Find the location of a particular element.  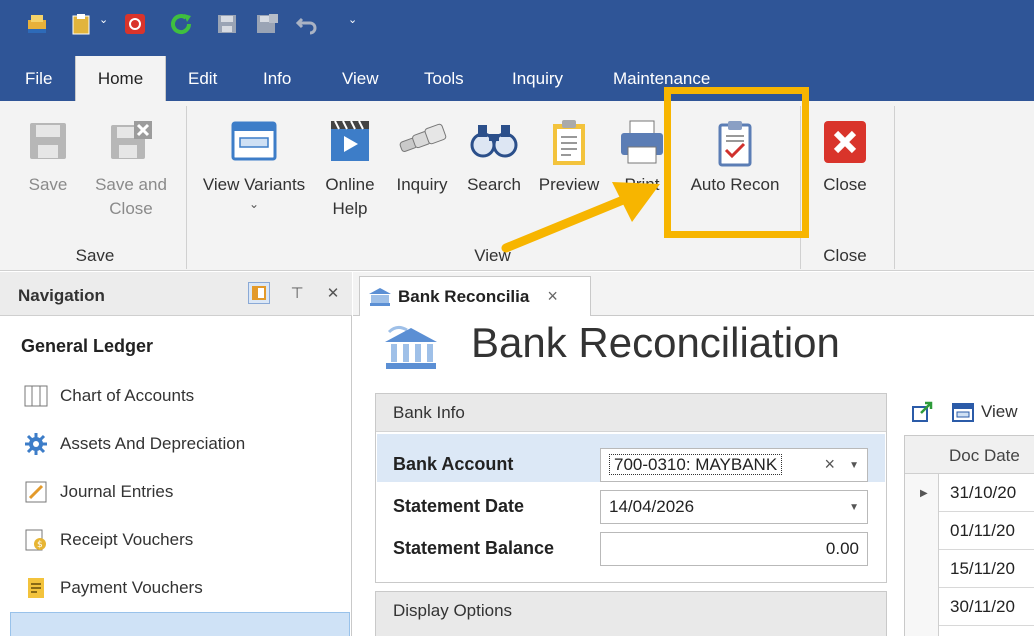

display-options-header: Display Options is located at coordinates (453, 610).